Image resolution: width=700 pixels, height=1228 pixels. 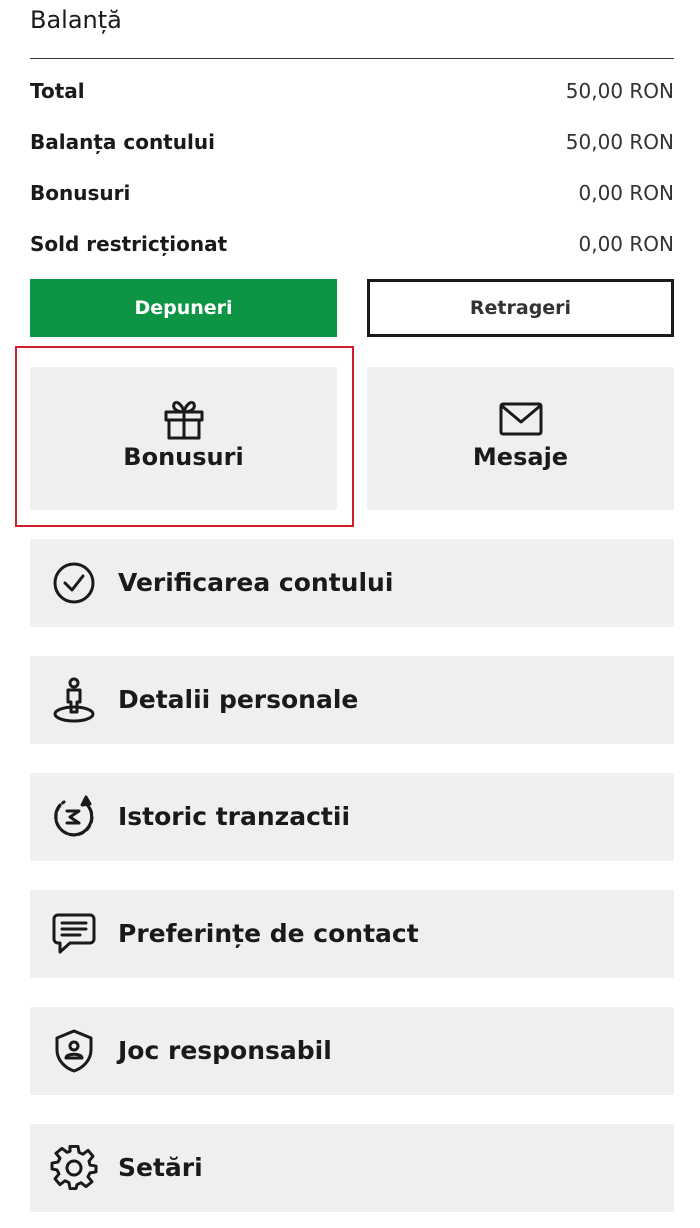 What do you see at coordinates (74, 583) in the screenshot?
I see `check-circle-icon` at bounding box center [74, 583].